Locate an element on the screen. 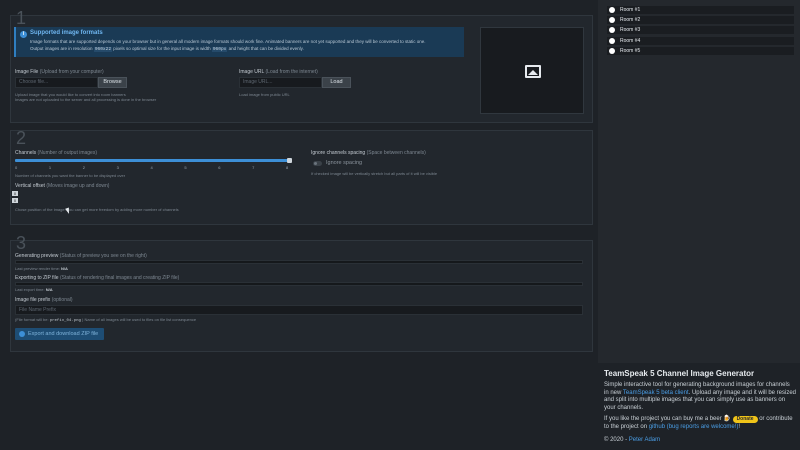 The image size is (800, 450). channels-slider is located at coordinates (153, 160).